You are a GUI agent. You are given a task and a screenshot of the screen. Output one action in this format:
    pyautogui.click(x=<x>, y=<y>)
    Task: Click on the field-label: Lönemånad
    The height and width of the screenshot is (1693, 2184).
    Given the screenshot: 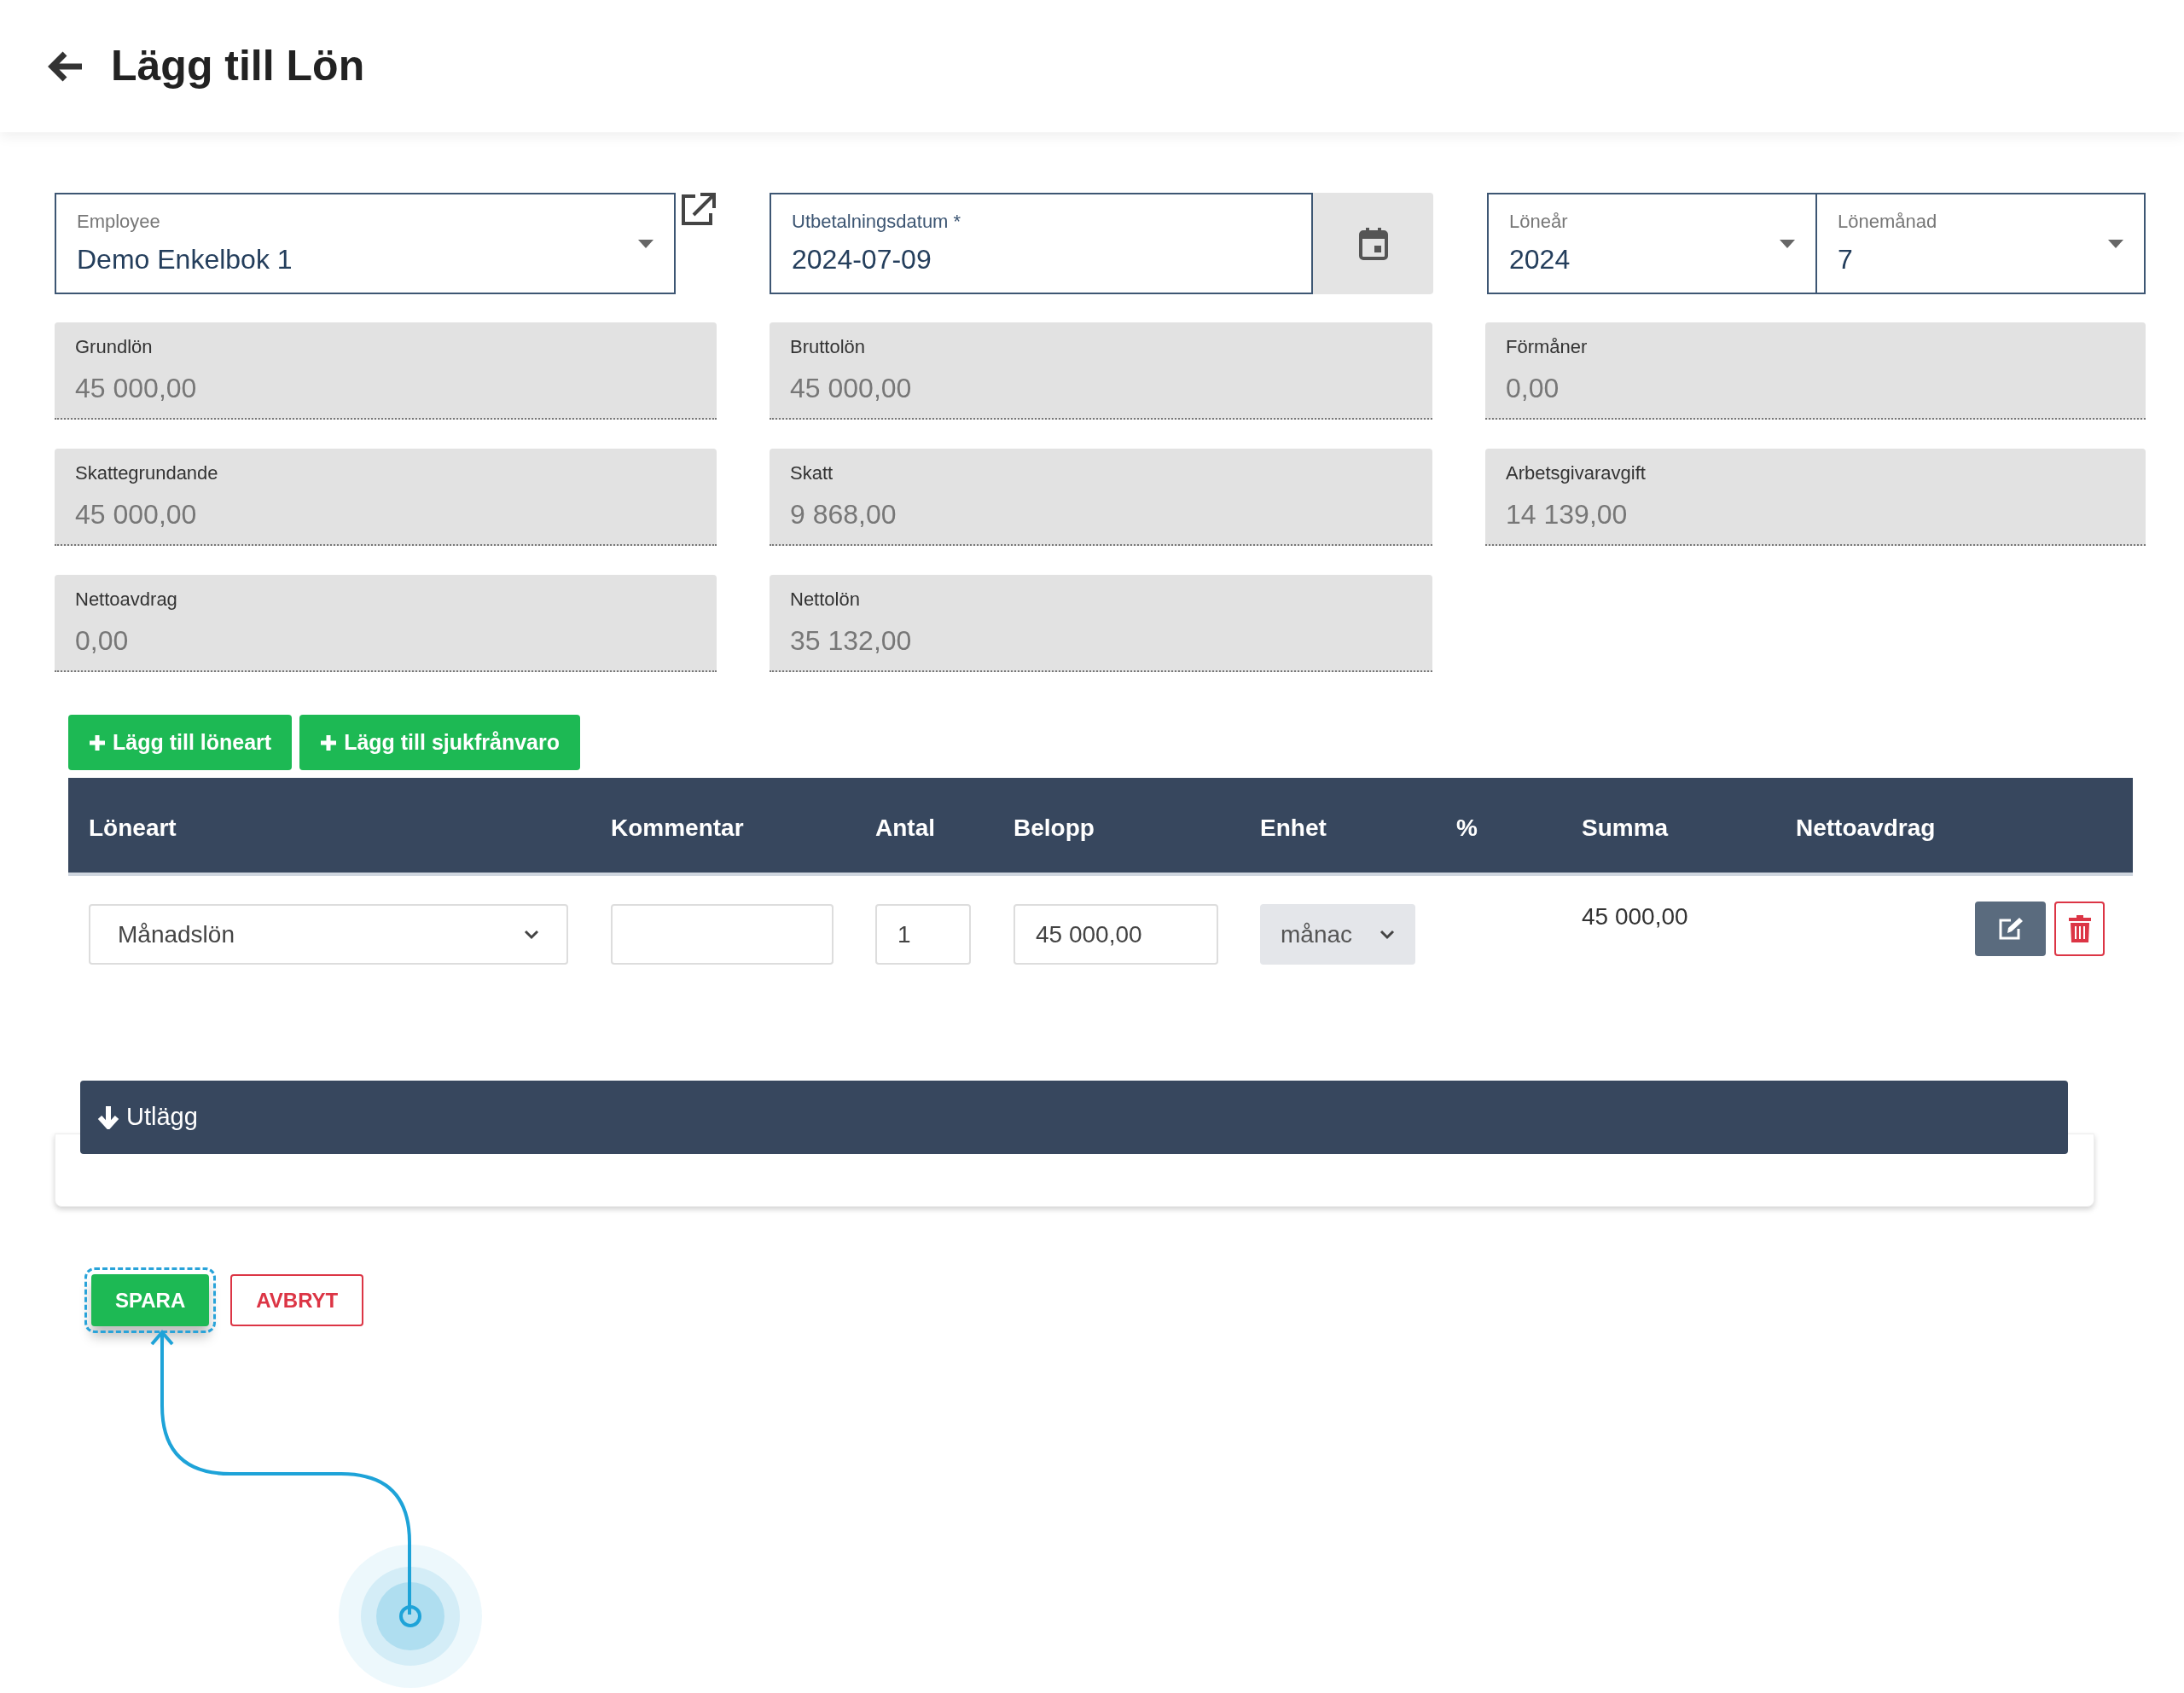 What is the action you would take?
    pyautogui.click(x=1888, y=222)
    